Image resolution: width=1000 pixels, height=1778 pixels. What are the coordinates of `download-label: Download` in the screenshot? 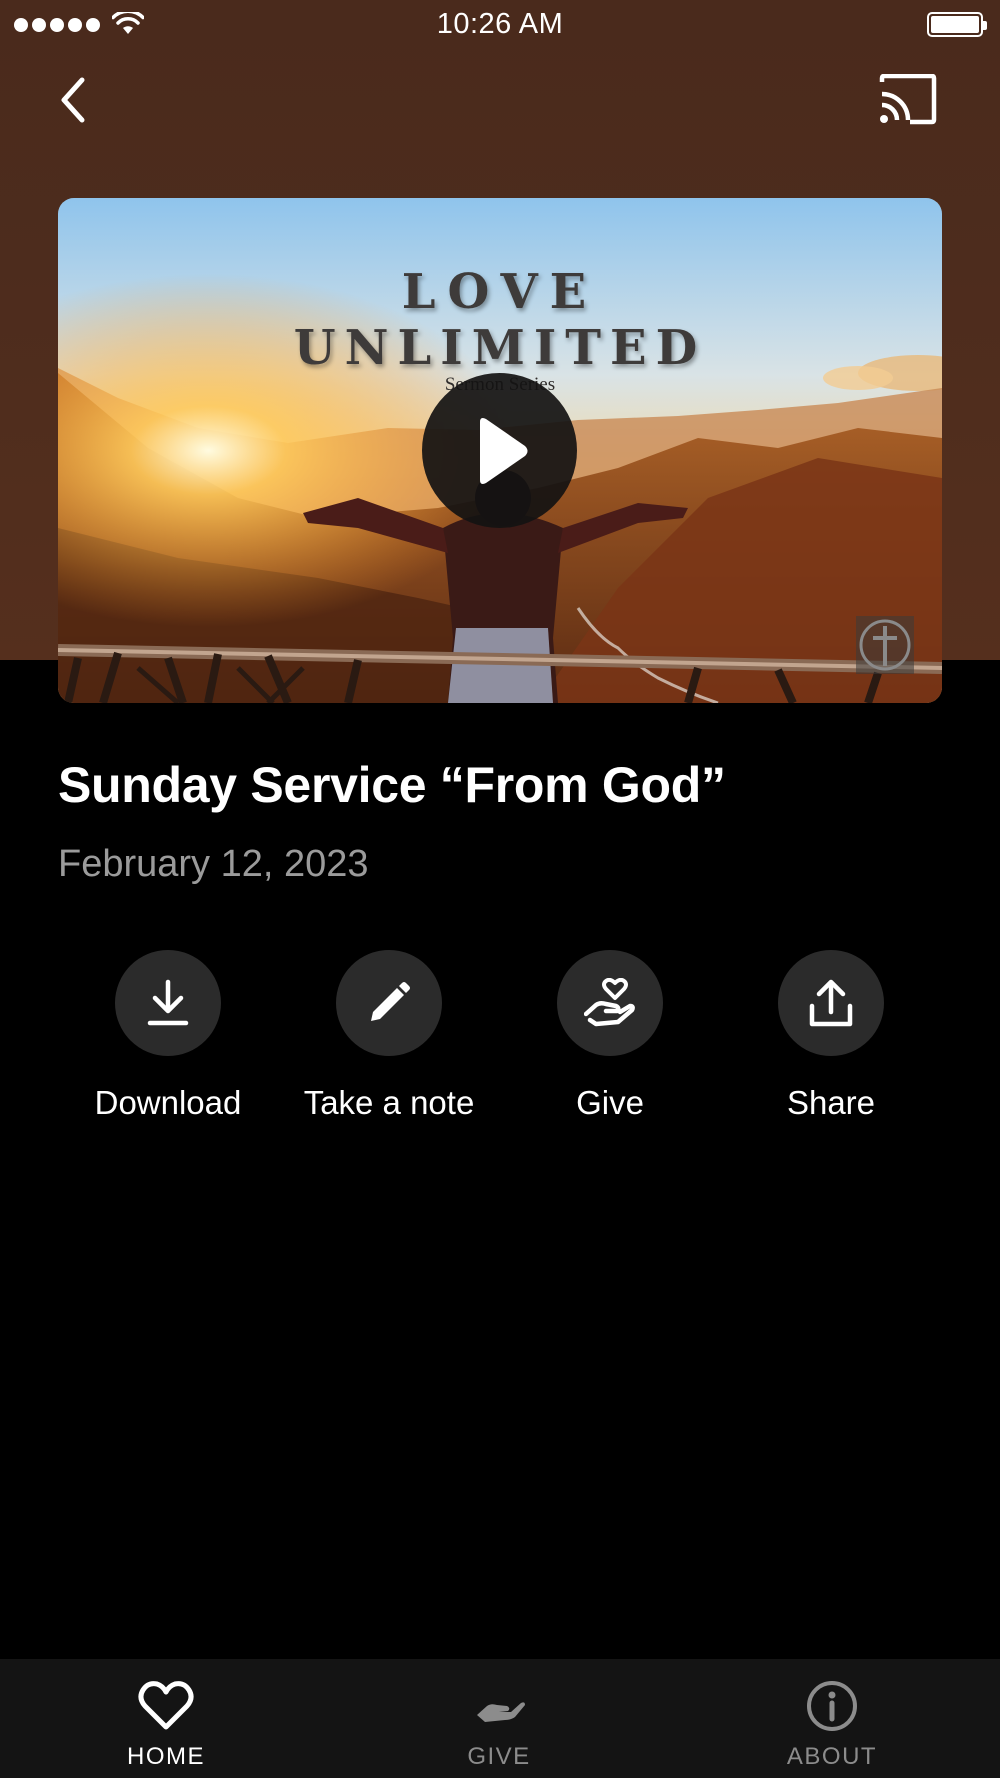 It's located at (168, 1102).